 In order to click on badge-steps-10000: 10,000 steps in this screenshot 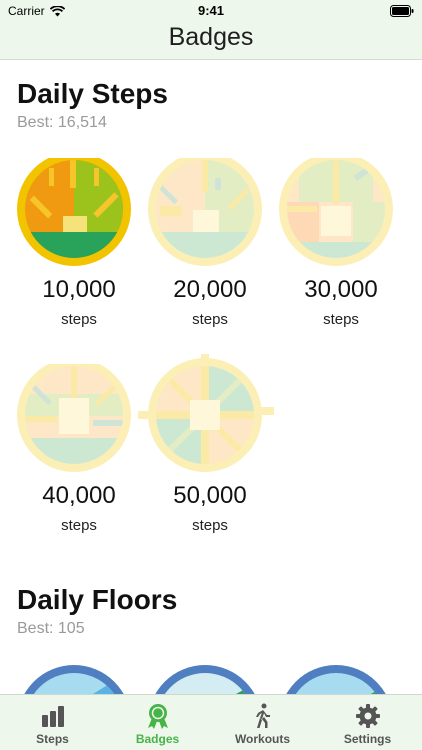, I will do `click(79, 248)`.